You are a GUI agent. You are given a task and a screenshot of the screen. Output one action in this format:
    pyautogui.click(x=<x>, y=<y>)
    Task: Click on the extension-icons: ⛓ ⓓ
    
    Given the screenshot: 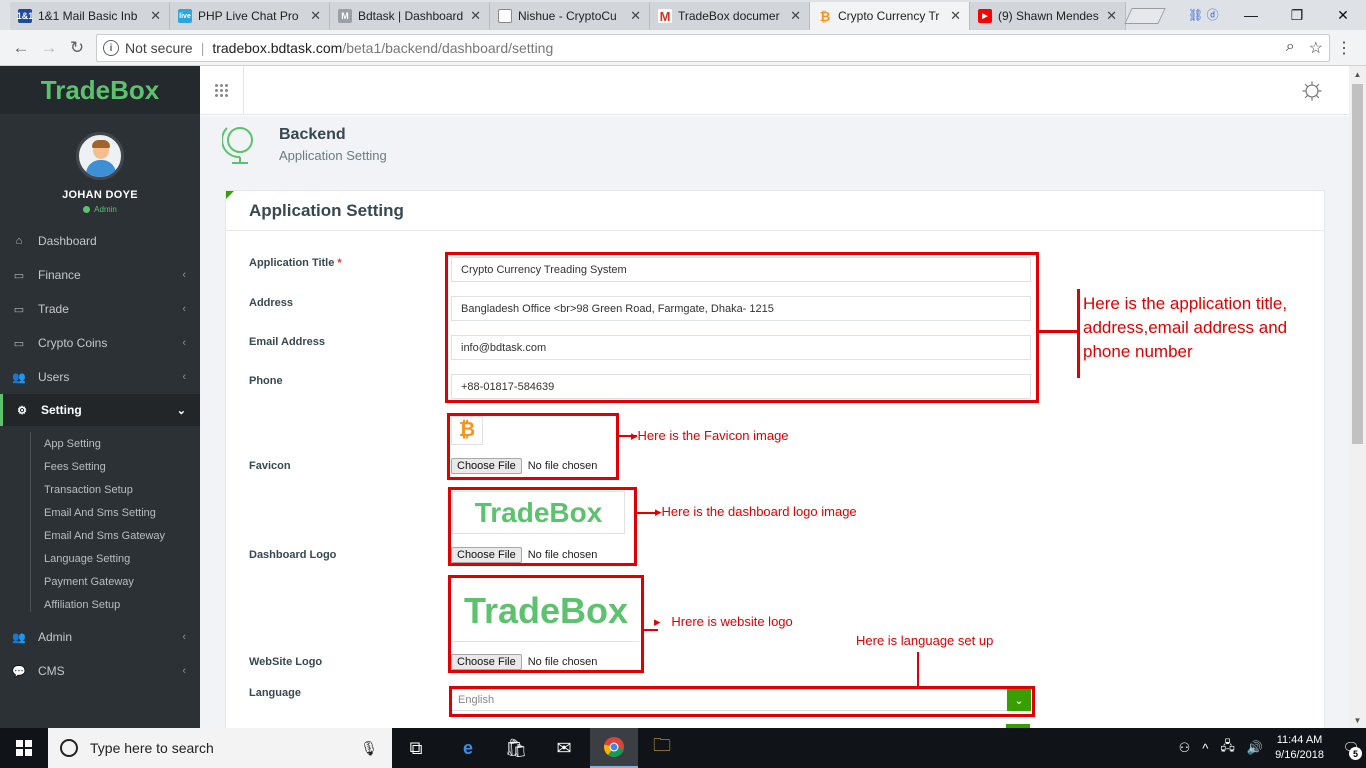 What is the action you would take?
    pyautogui.click(x=1203, y=14)
    